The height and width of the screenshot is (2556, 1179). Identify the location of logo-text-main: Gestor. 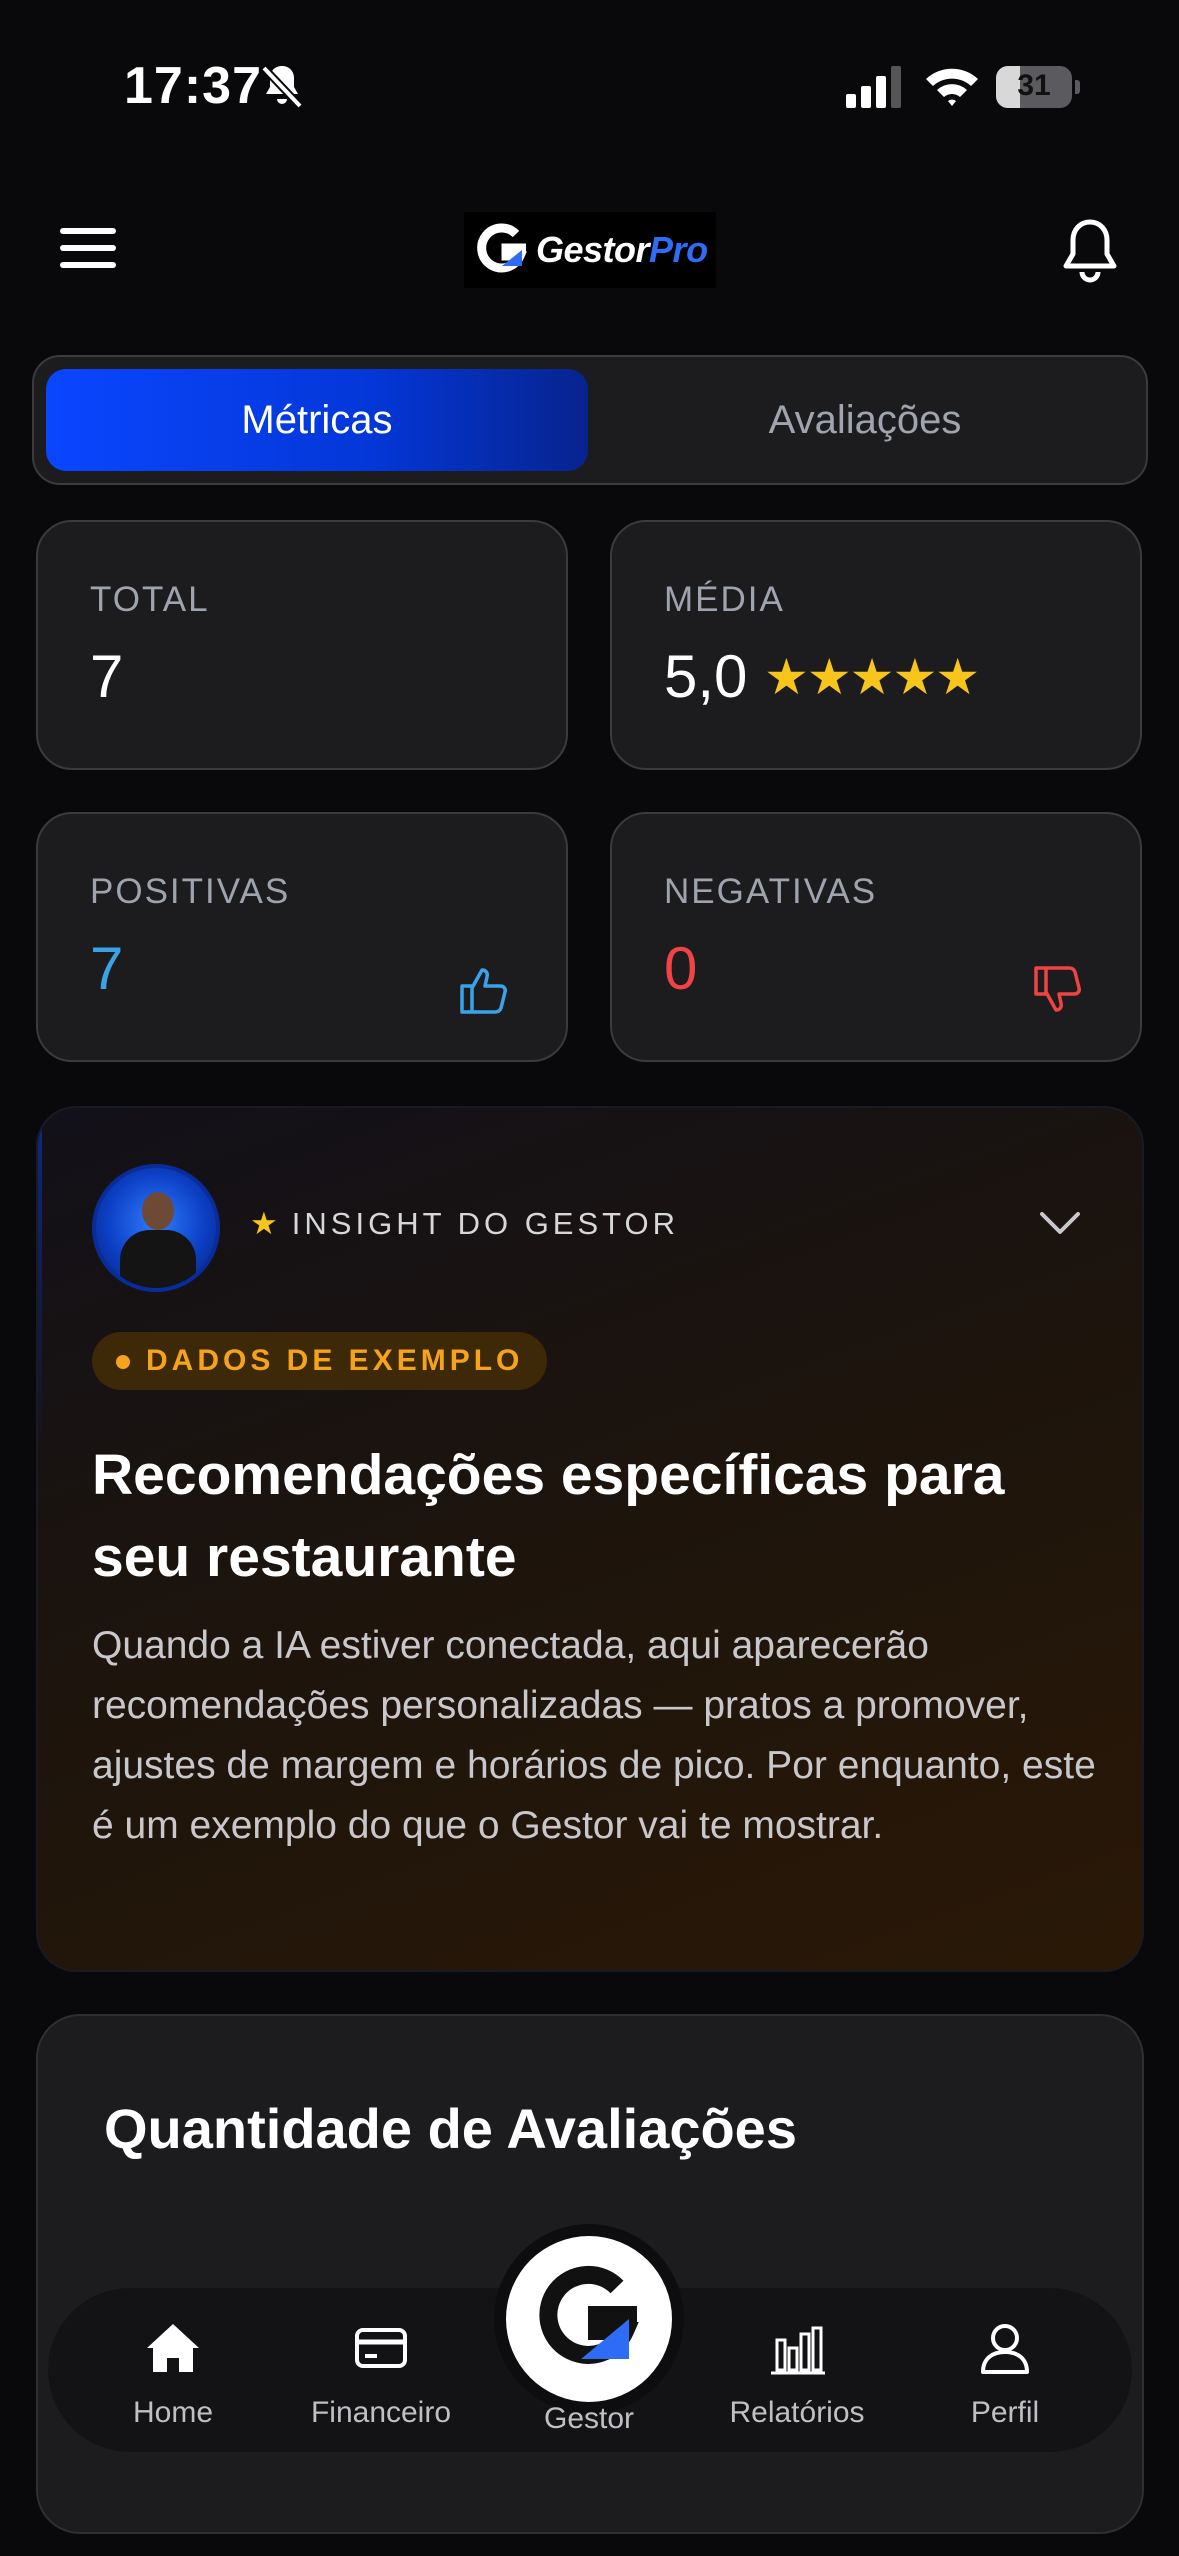
(593, 249).